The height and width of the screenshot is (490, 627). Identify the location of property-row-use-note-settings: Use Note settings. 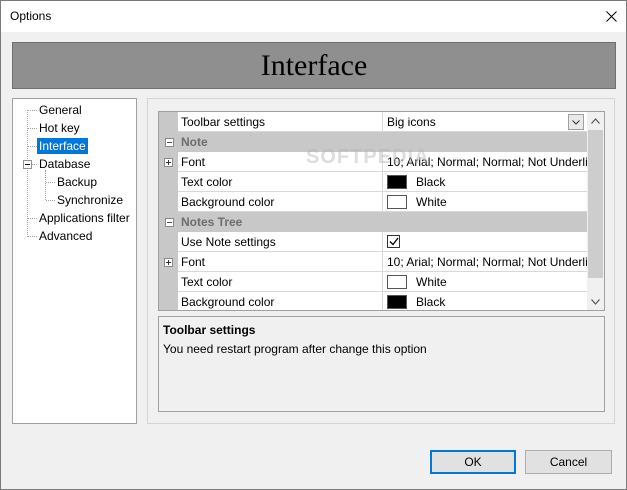
(373, 242).